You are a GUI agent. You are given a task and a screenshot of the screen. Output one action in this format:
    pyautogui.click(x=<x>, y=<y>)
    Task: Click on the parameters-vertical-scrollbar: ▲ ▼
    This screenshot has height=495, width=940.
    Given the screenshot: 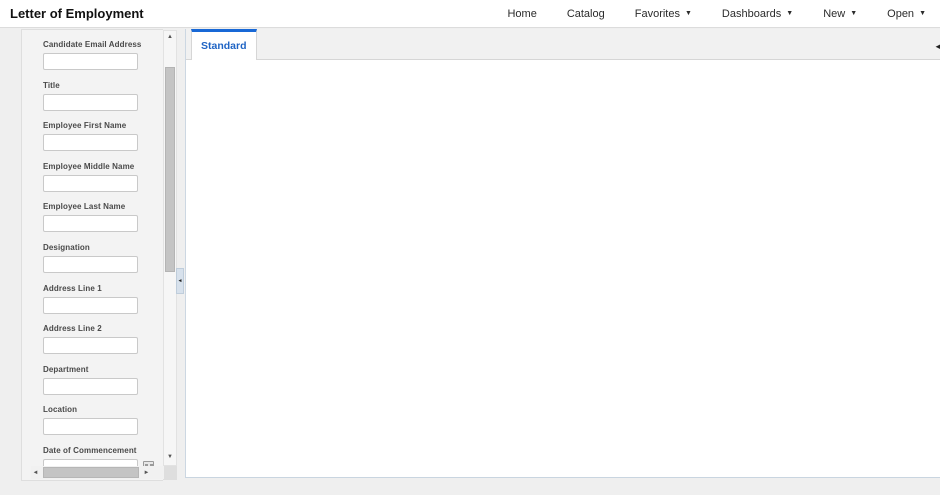 What is the action you would take?
    pyautogui.click(x=170, y=248)
    